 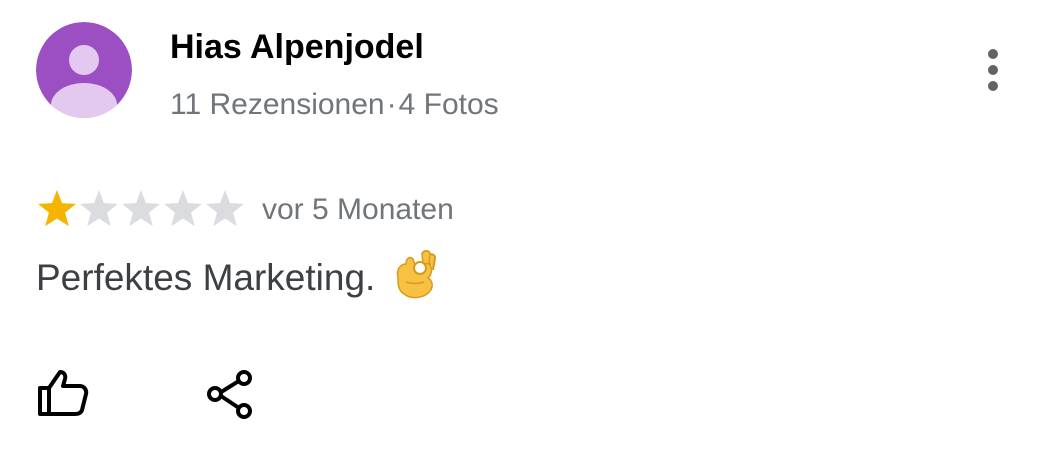 I want to click on star-rating, so click(x=141, y=209).